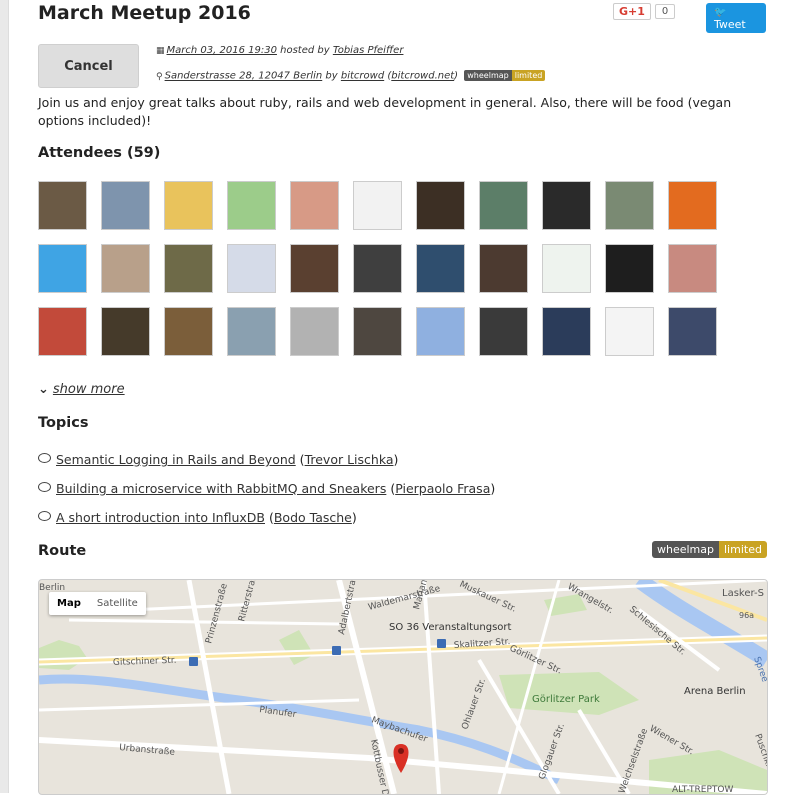  What do you see at coordinates (222, 50) in the screenshot?
I see `event-date-link: March 03, 2016 19:30` at bounding box center [222, 50].